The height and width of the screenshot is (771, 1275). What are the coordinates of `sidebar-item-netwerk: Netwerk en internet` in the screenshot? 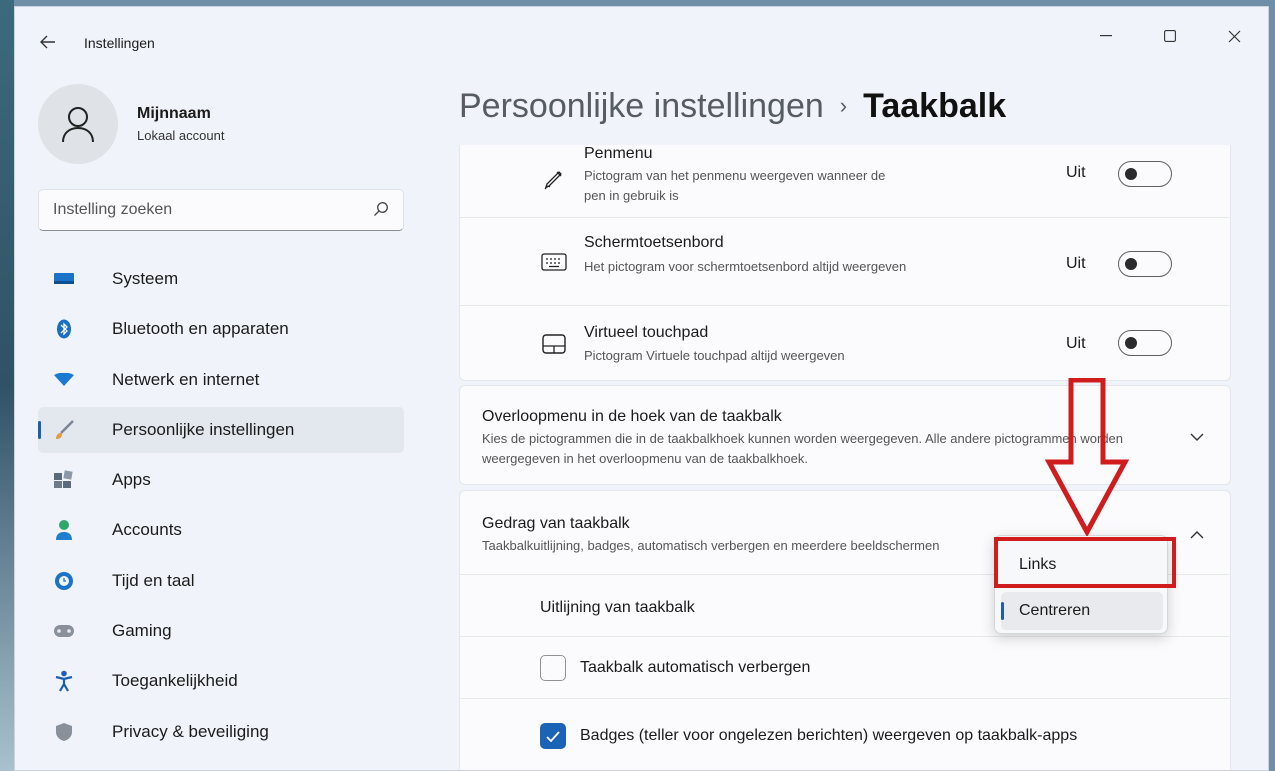 It's located at (221, 380).